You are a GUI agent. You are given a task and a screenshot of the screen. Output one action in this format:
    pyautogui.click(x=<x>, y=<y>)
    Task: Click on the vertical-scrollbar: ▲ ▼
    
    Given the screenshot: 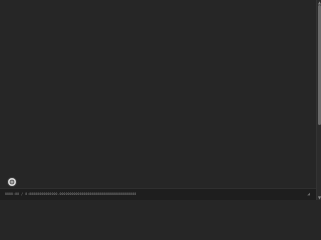 What is the action you would take?
    pyautogui.click(x=318, y=100)
    